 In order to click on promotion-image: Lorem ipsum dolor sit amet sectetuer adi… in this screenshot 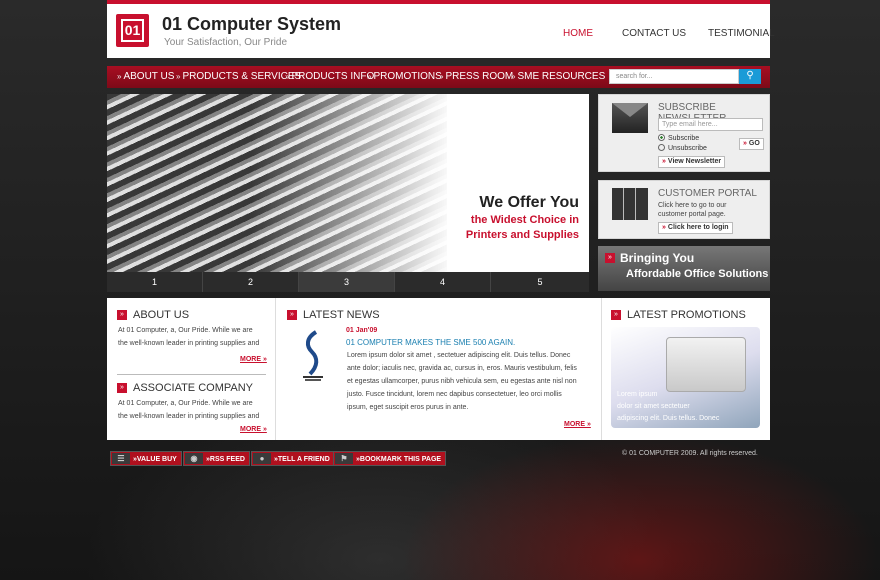, I will do `click(685, 377)`.